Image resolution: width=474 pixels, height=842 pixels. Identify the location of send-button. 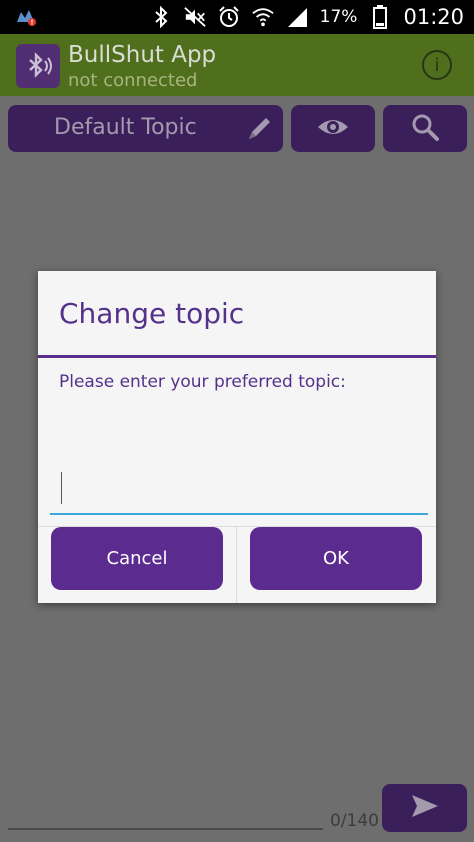
(424, 808).